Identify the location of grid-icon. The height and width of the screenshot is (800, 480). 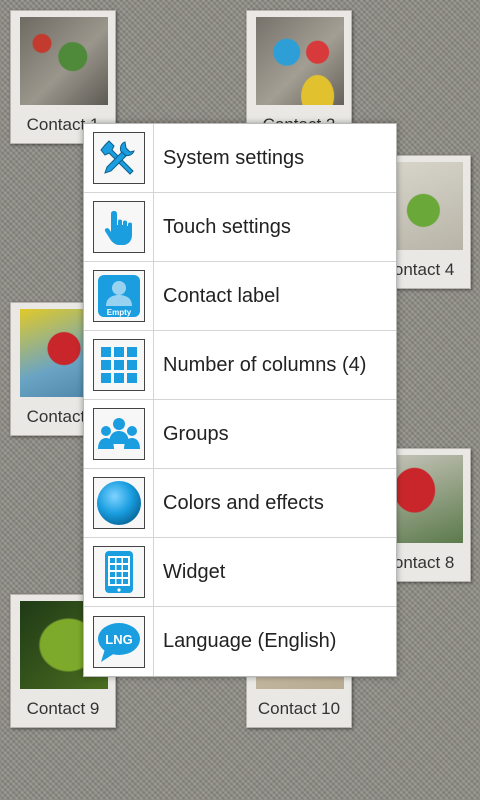
(118, 365).